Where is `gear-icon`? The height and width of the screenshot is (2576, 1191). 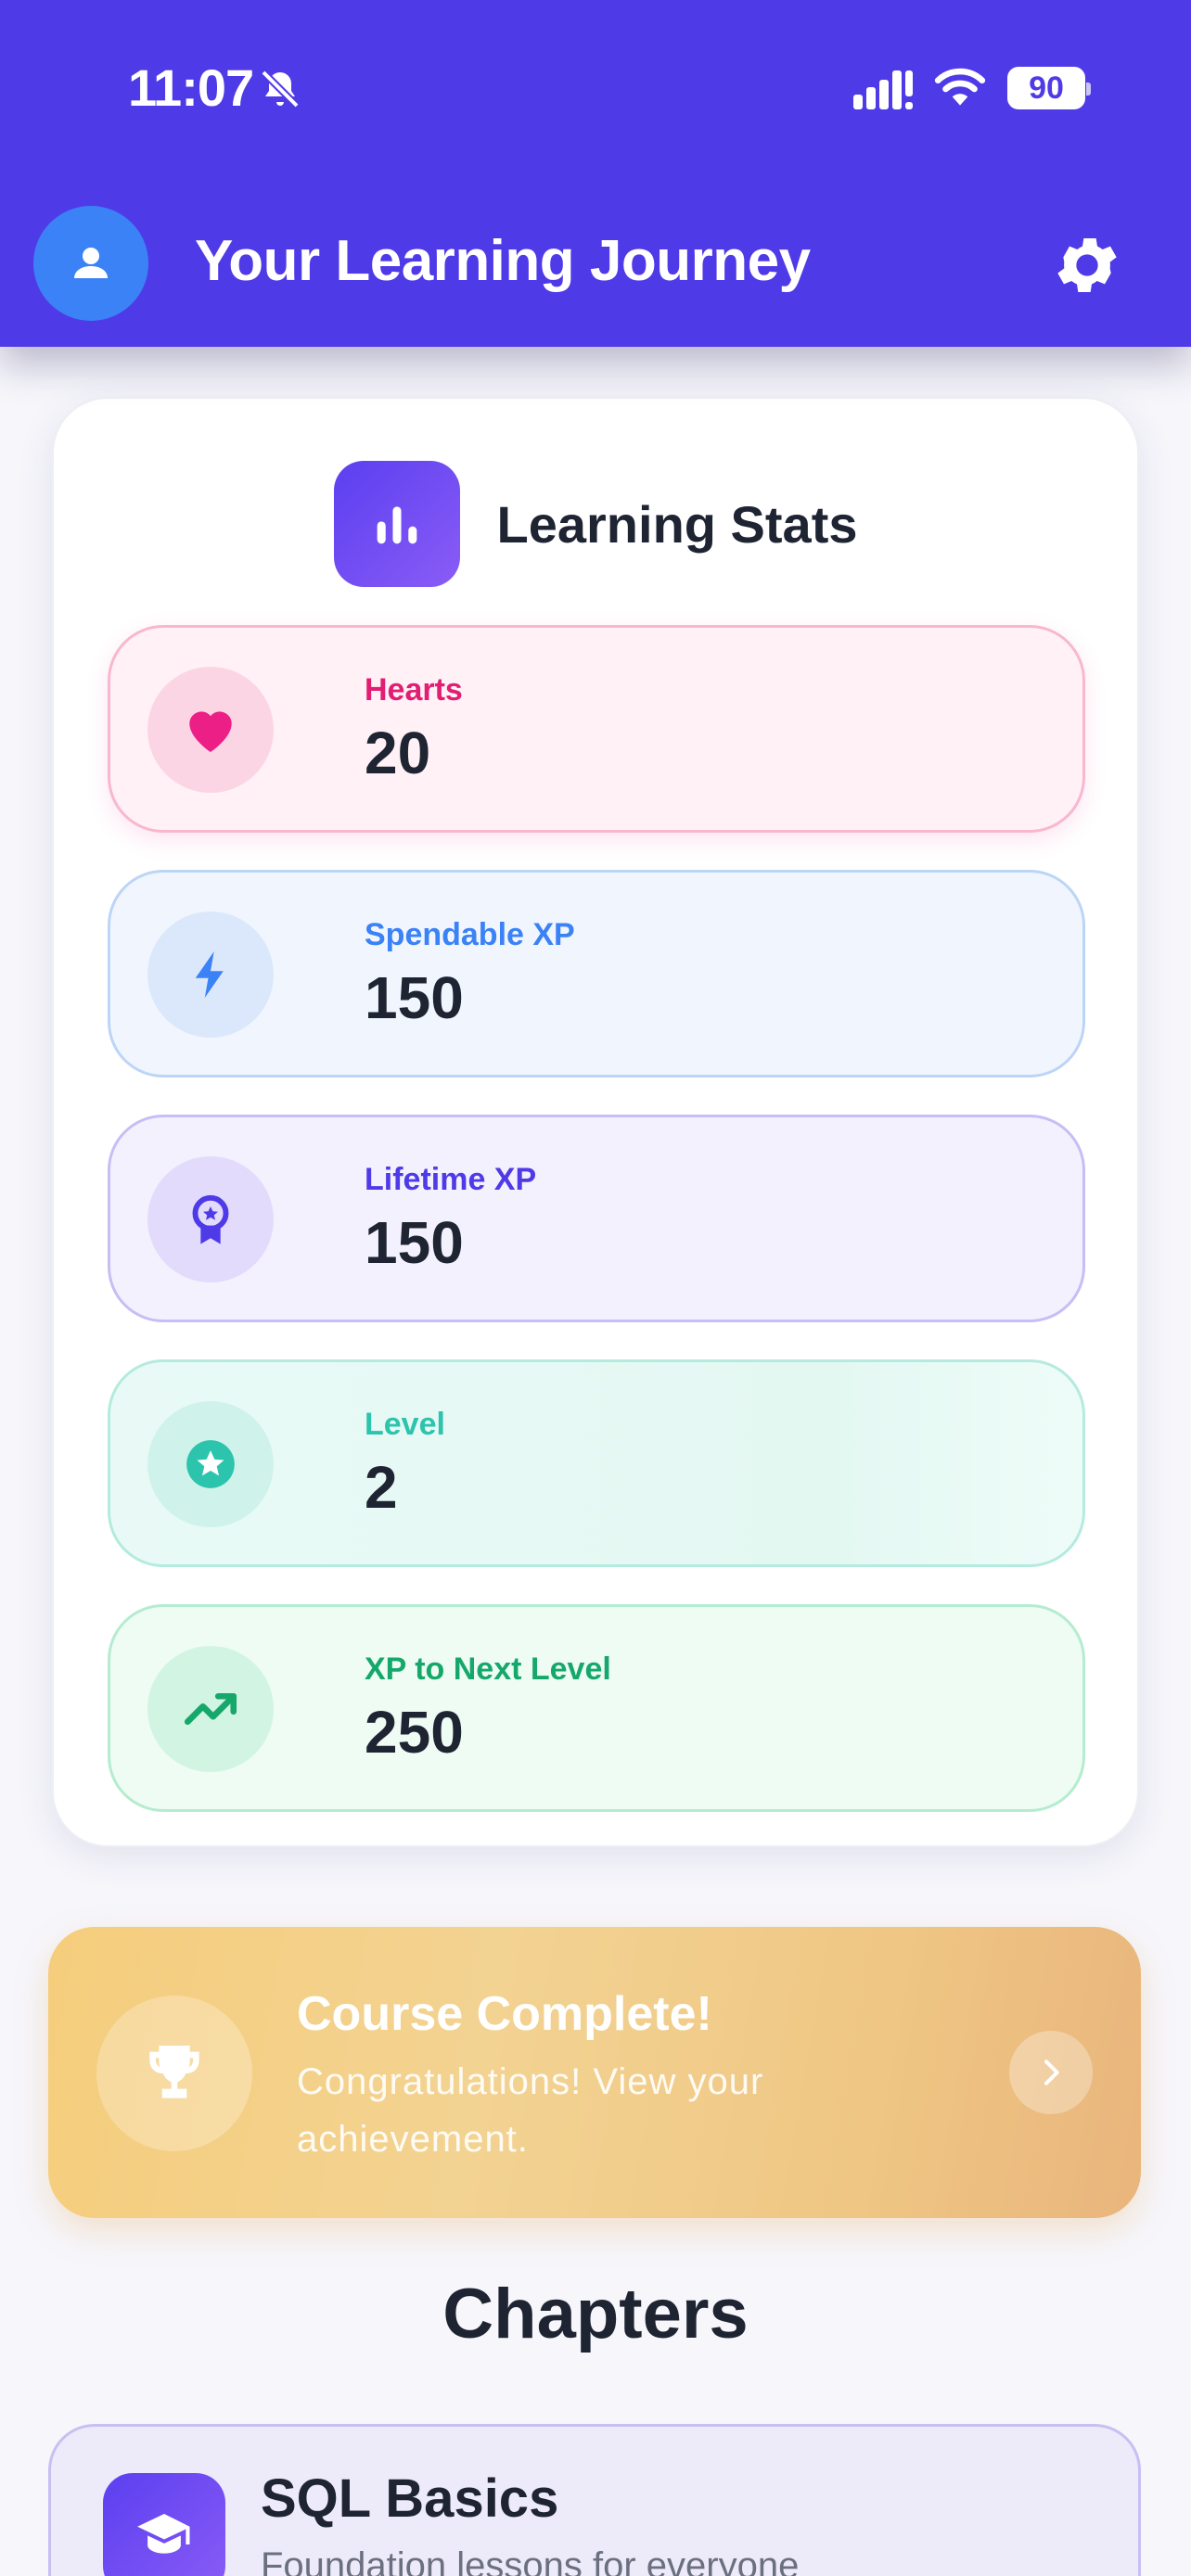
gear-icon is located at coordinates (1087, 265).